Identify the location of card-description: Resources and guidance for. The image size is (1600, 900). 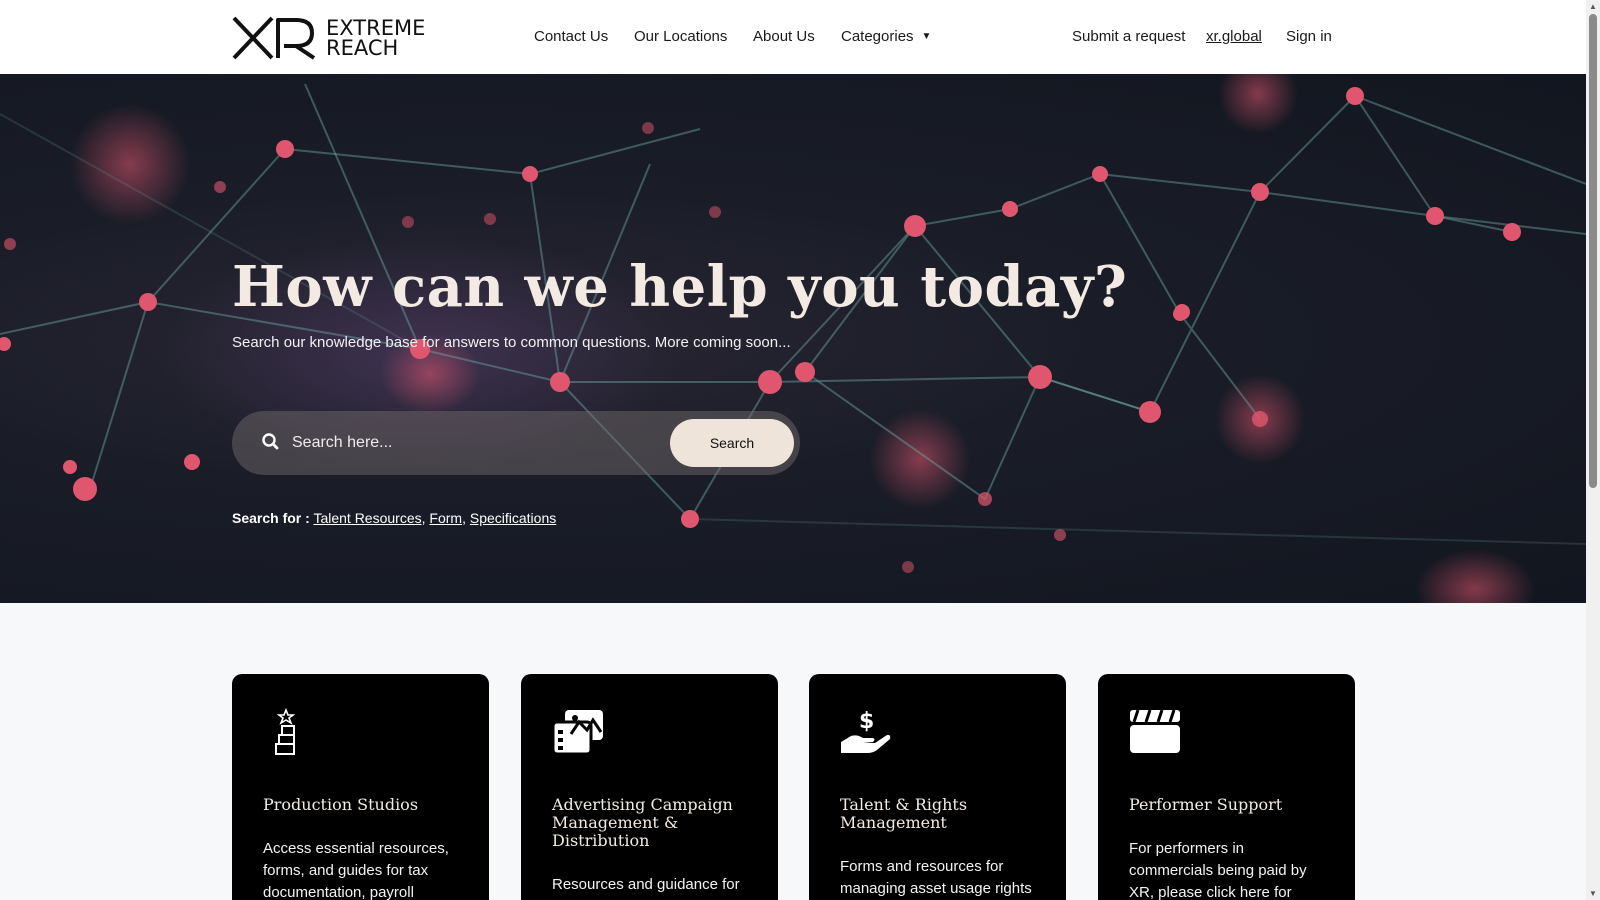
(646, 884).